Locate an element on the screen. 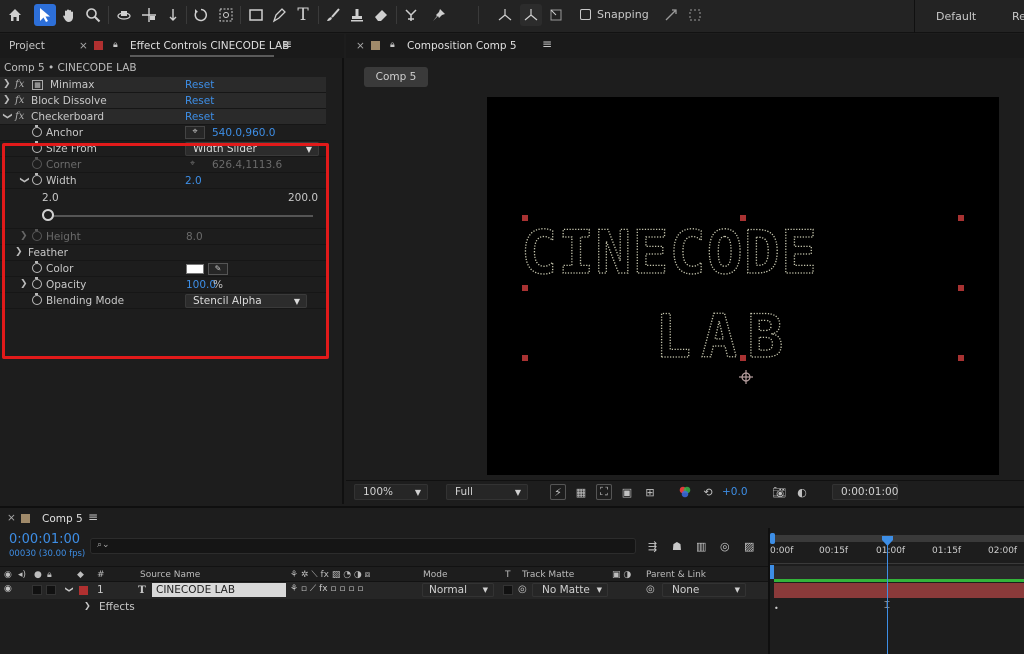  shy-layers-icon: ☗ is located at coordinates (677, 546).